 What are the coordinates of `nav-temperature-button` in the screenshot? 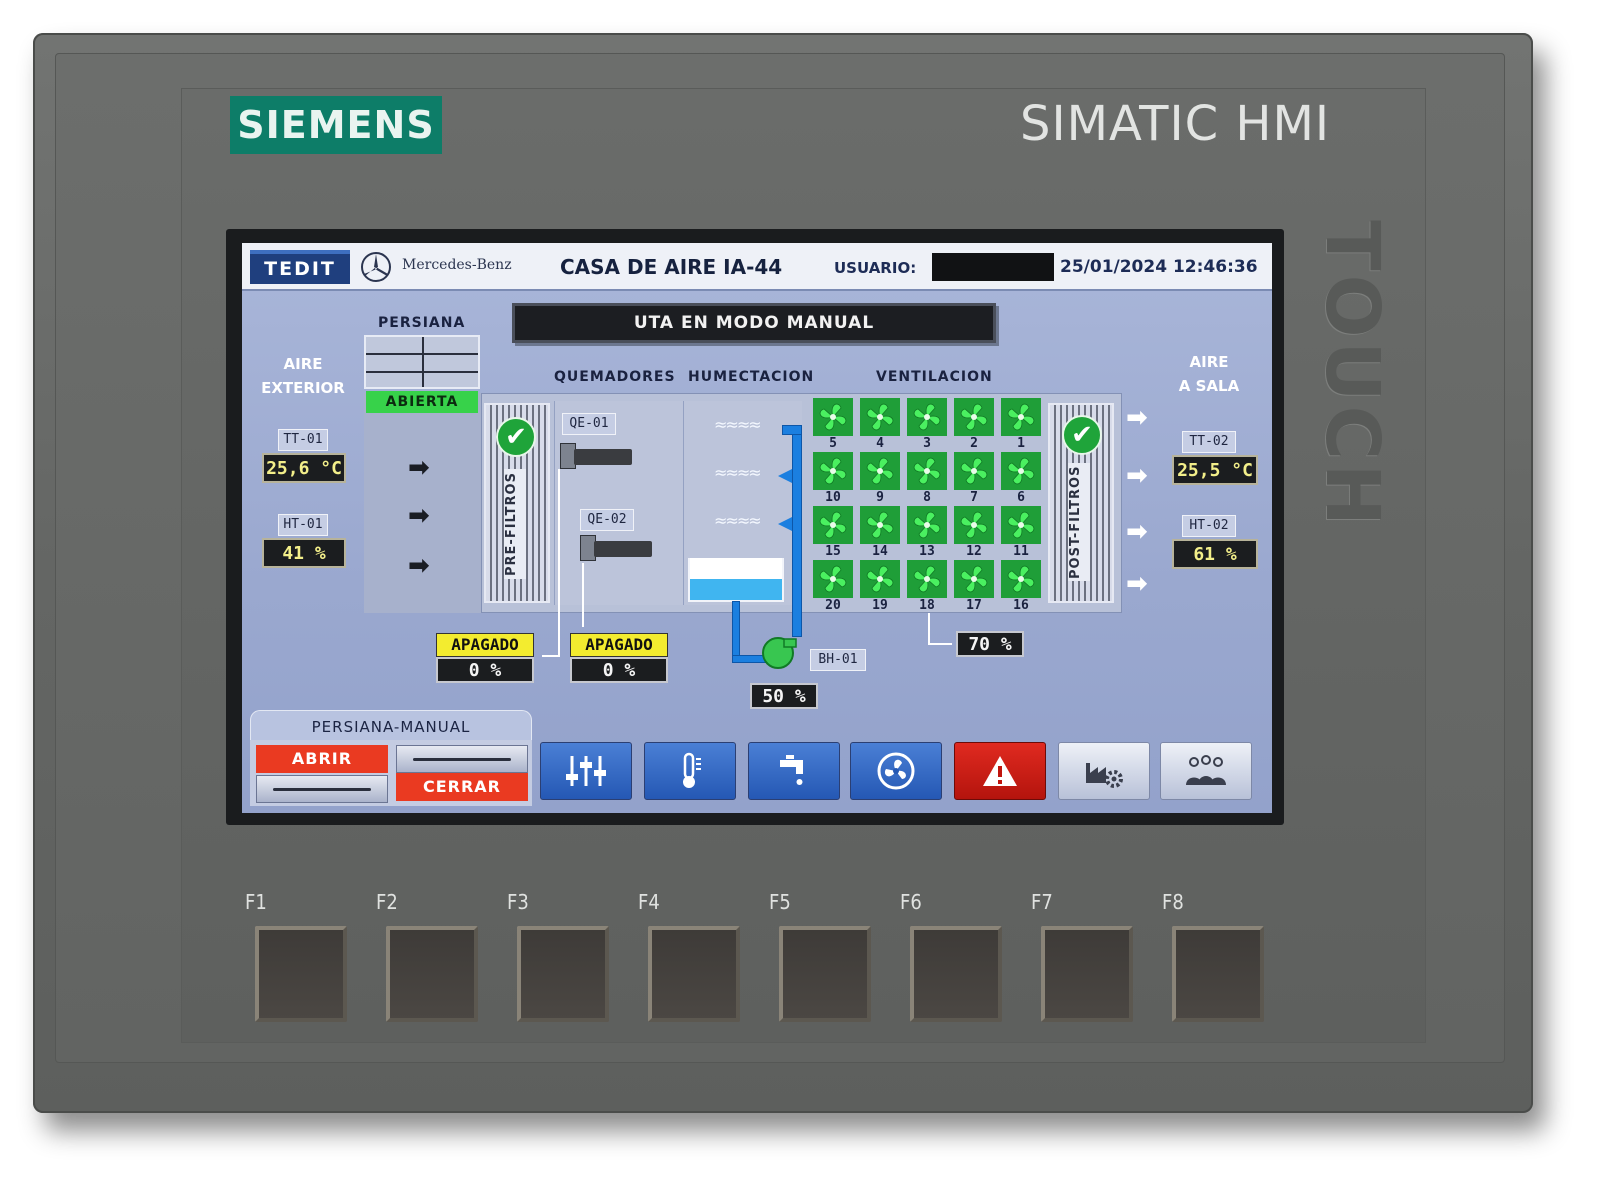 It's located at (690, 771).